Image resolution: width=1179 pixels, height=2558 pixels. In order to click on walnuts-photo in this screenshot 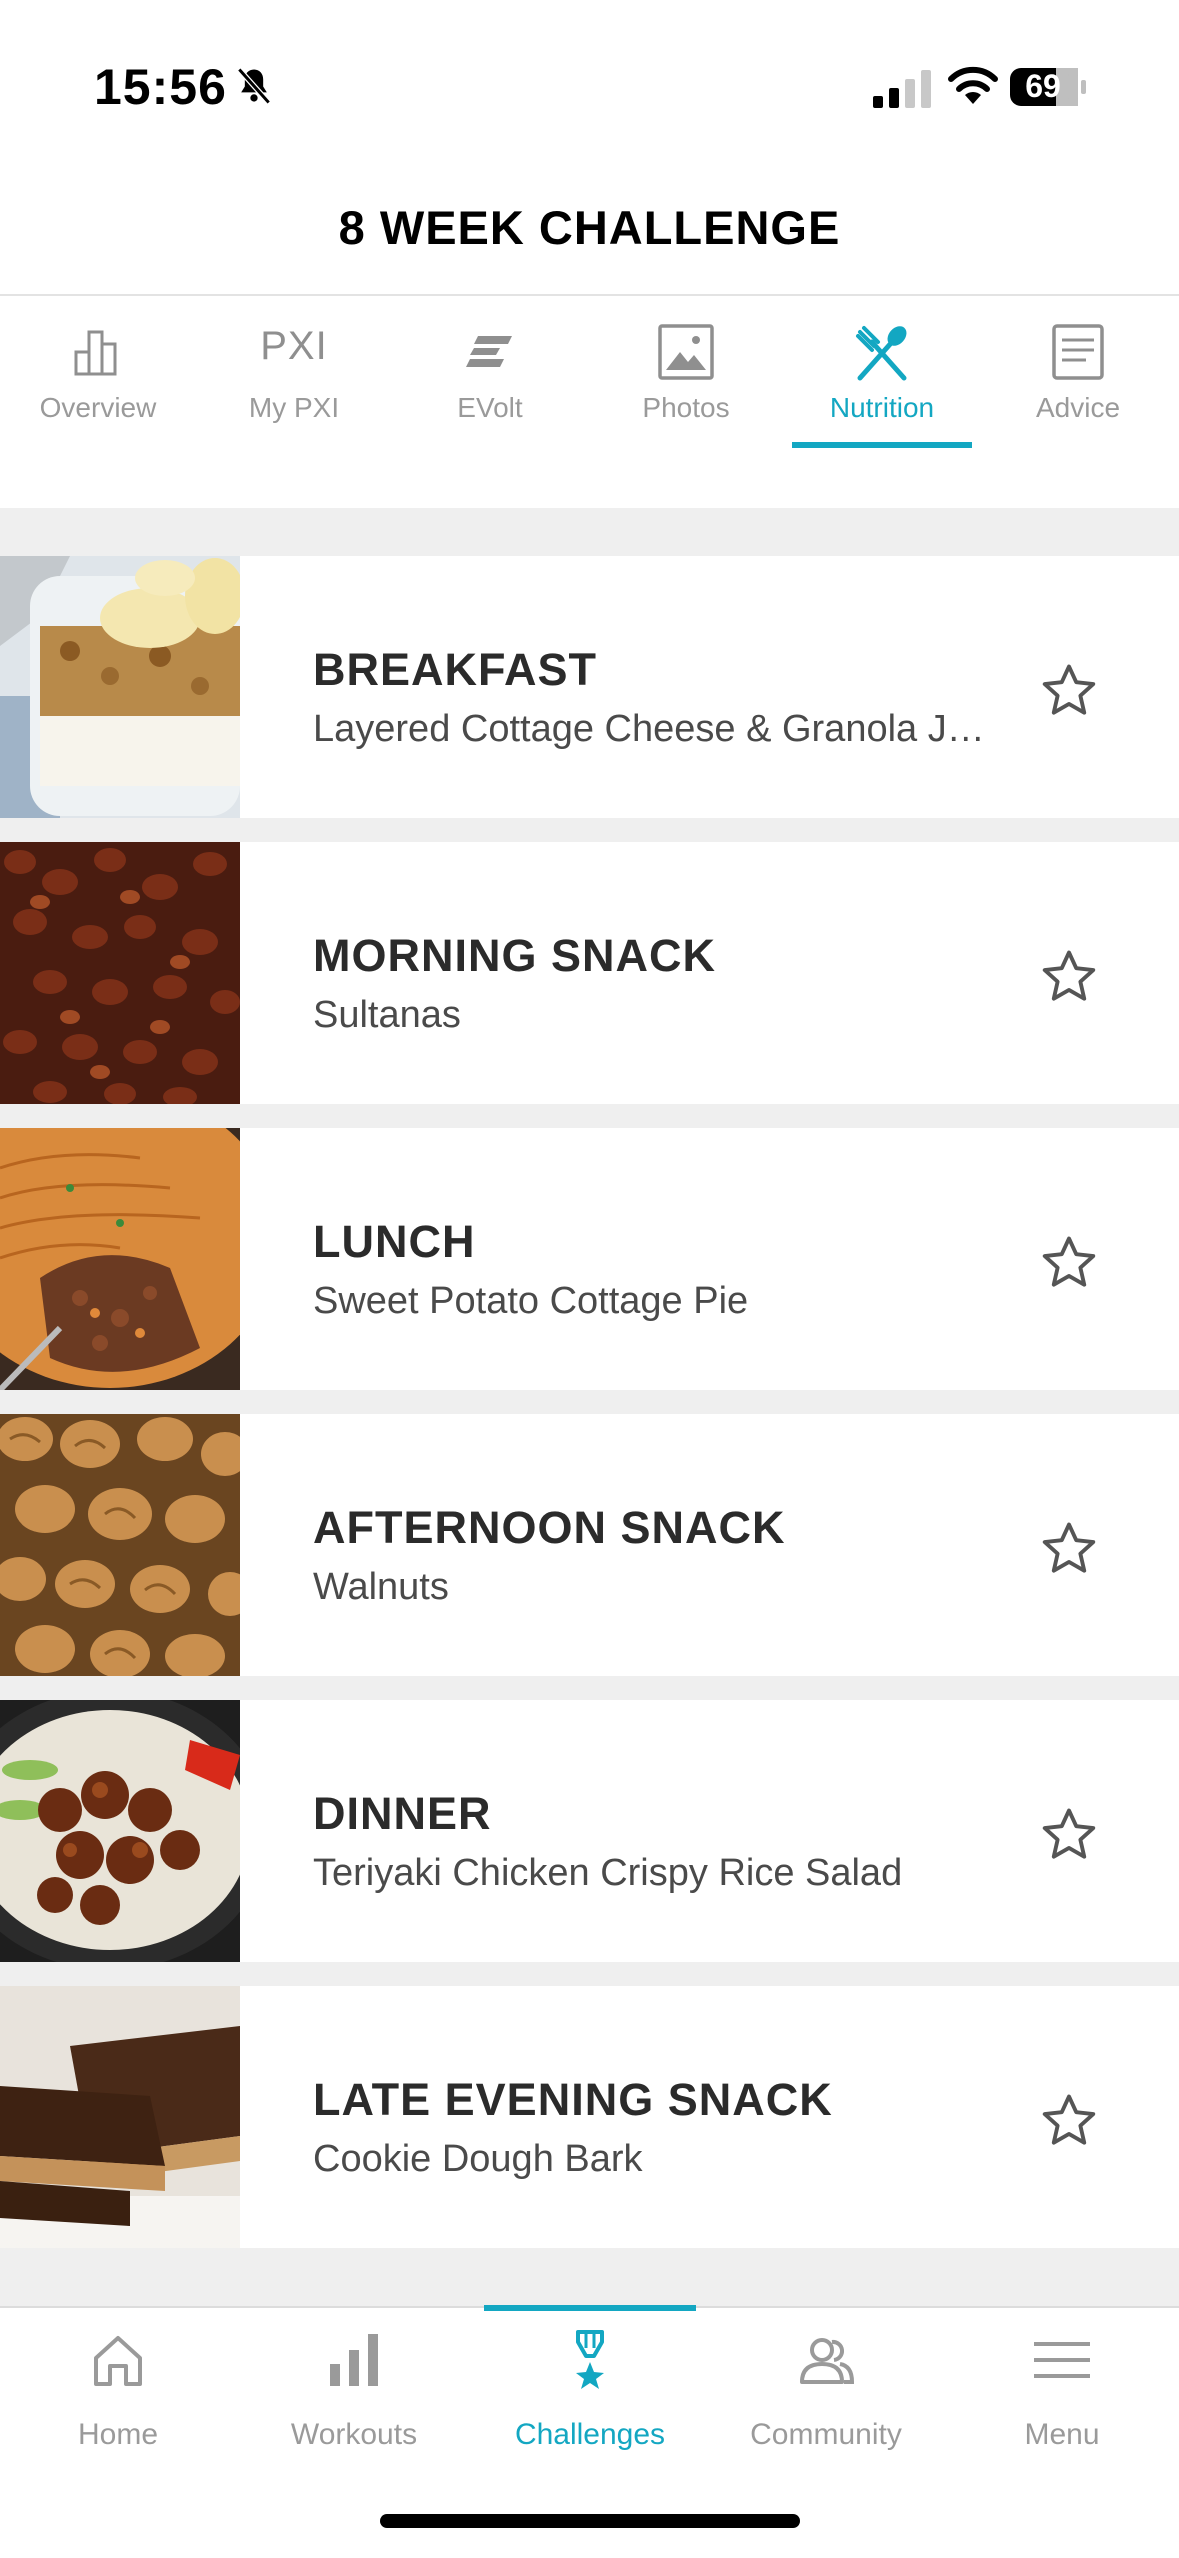, I will do `click(120, 1545)`.